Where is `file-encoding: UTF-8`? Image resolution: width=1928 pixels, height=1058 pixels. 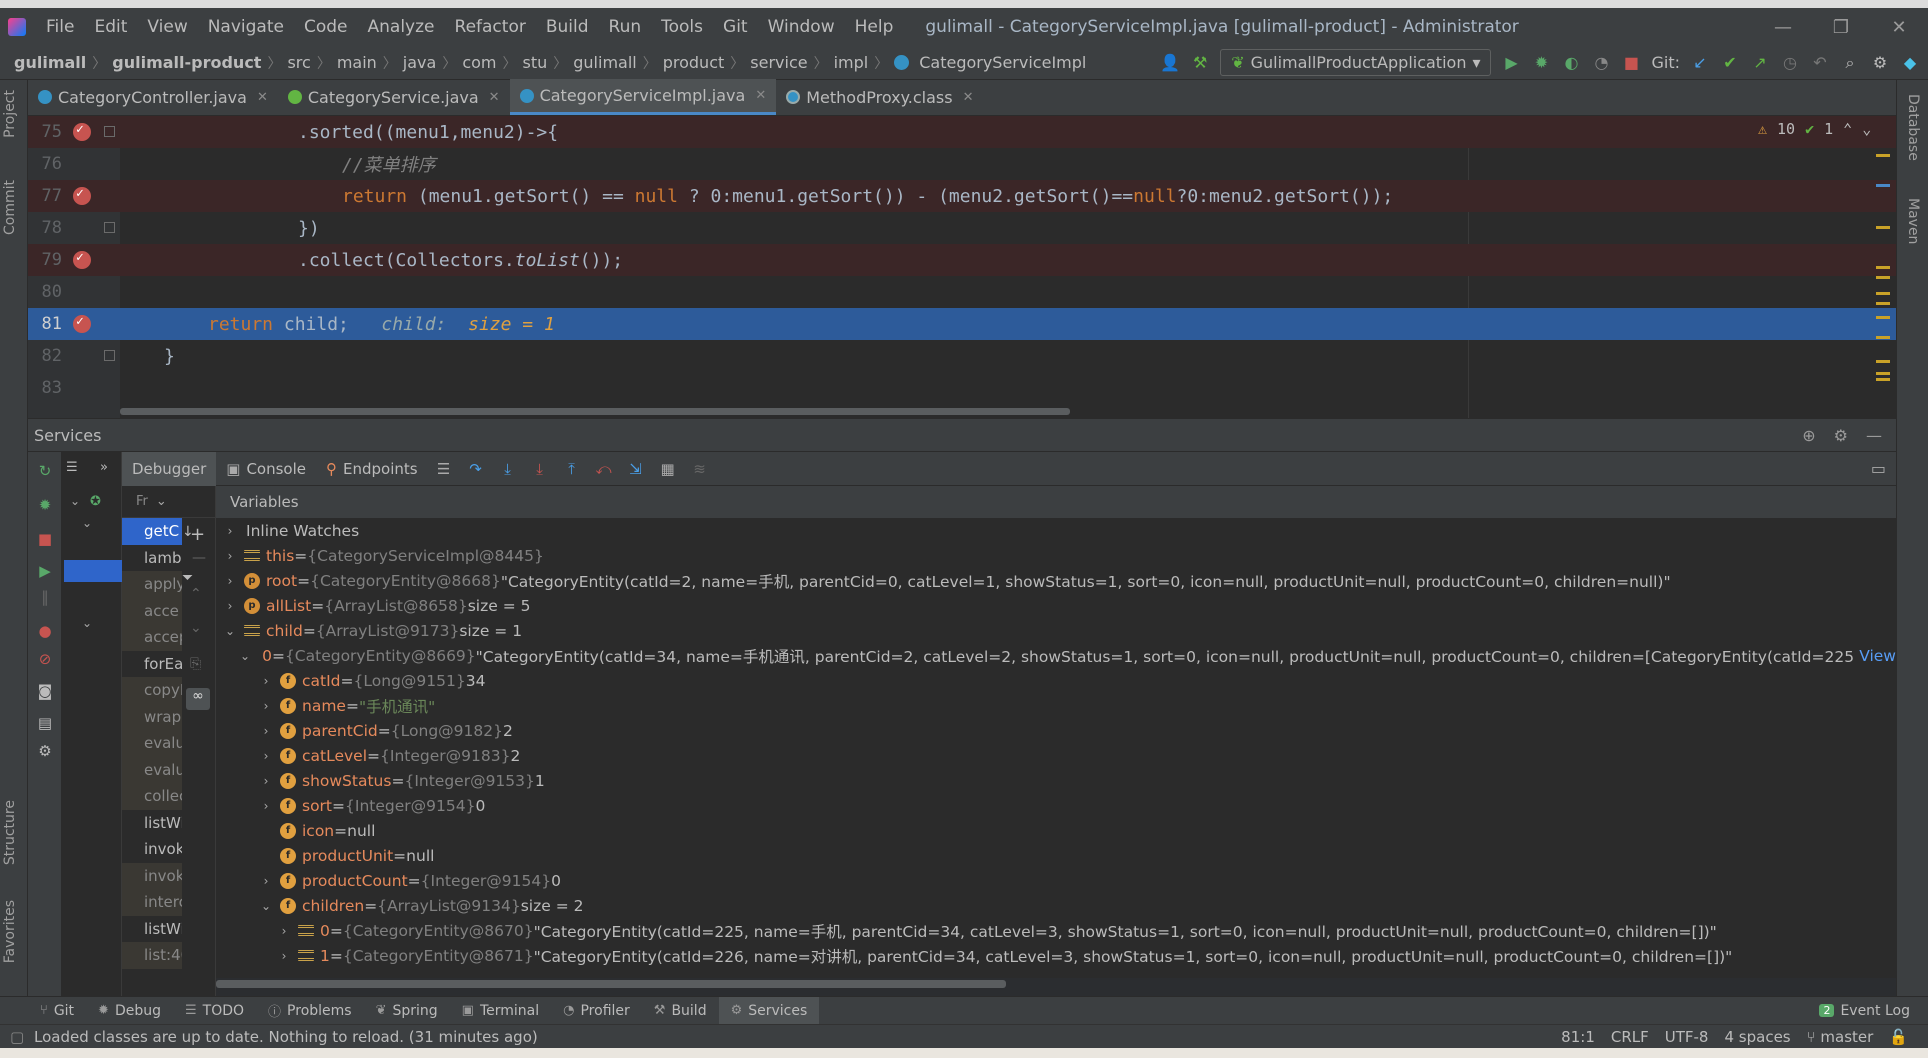
file-encoding: UTF-8 is located at coordinates (1687, 1037).